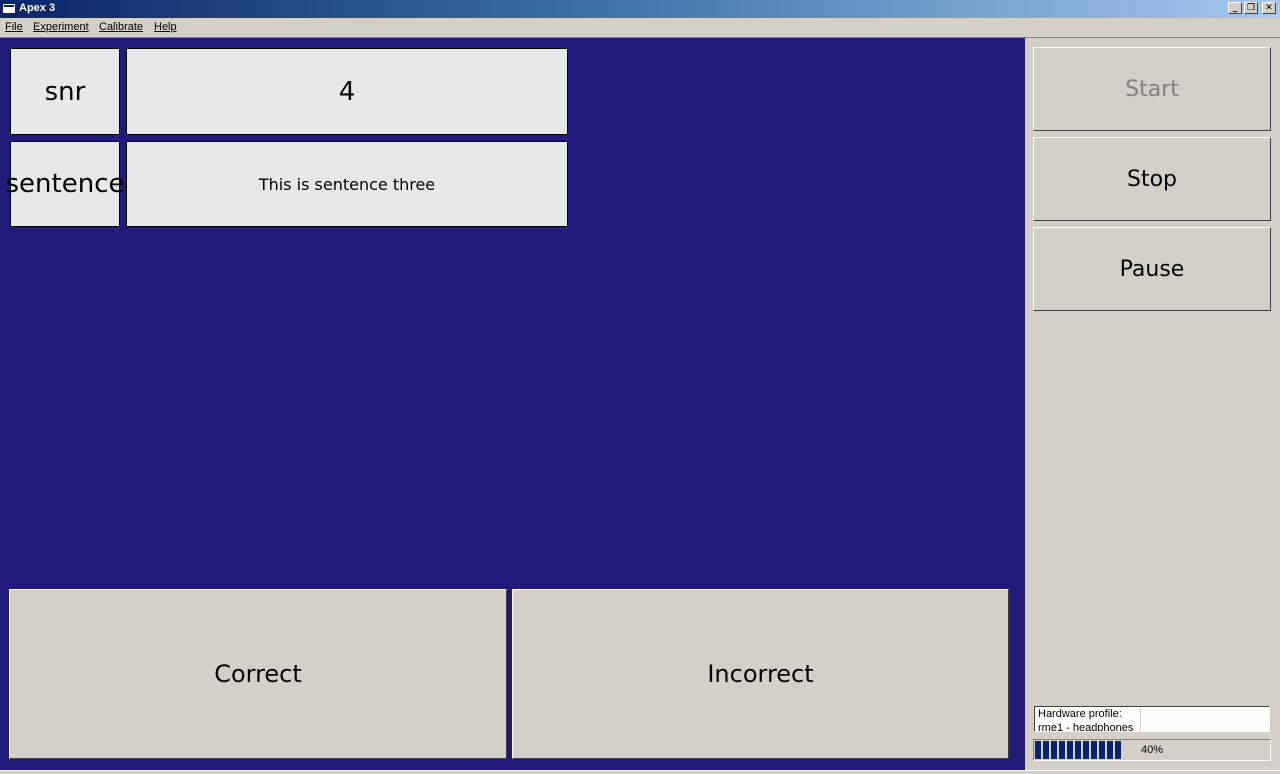 This screenshot has height=774, width=1280. Describe the element at coordinates (1152, 89) in the screenshot. I see `start-button: Start` at that location.